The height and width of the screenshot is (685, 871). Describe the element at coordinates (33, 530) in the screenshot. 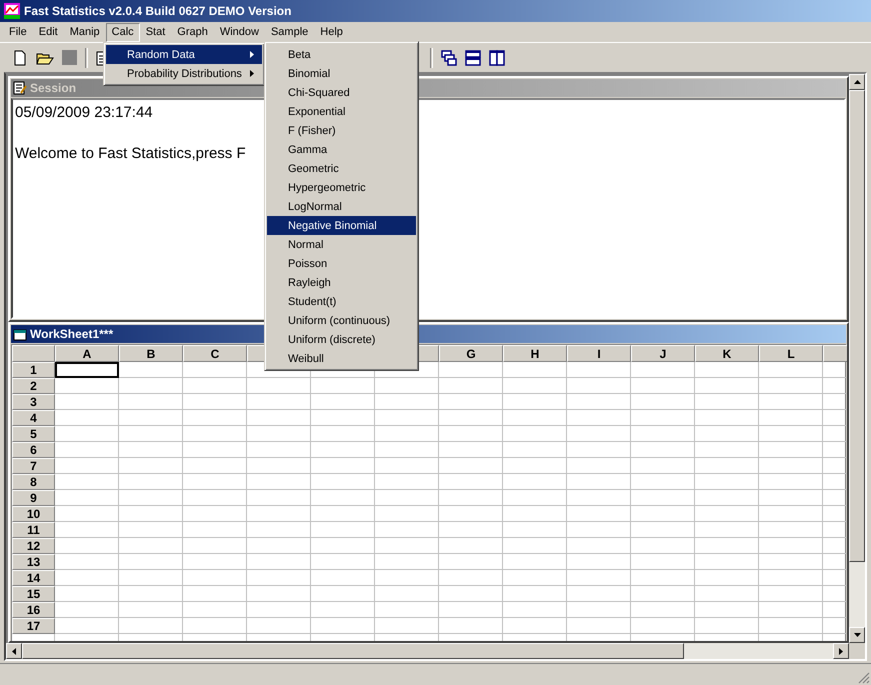

I see `row-header: 11` at that location.